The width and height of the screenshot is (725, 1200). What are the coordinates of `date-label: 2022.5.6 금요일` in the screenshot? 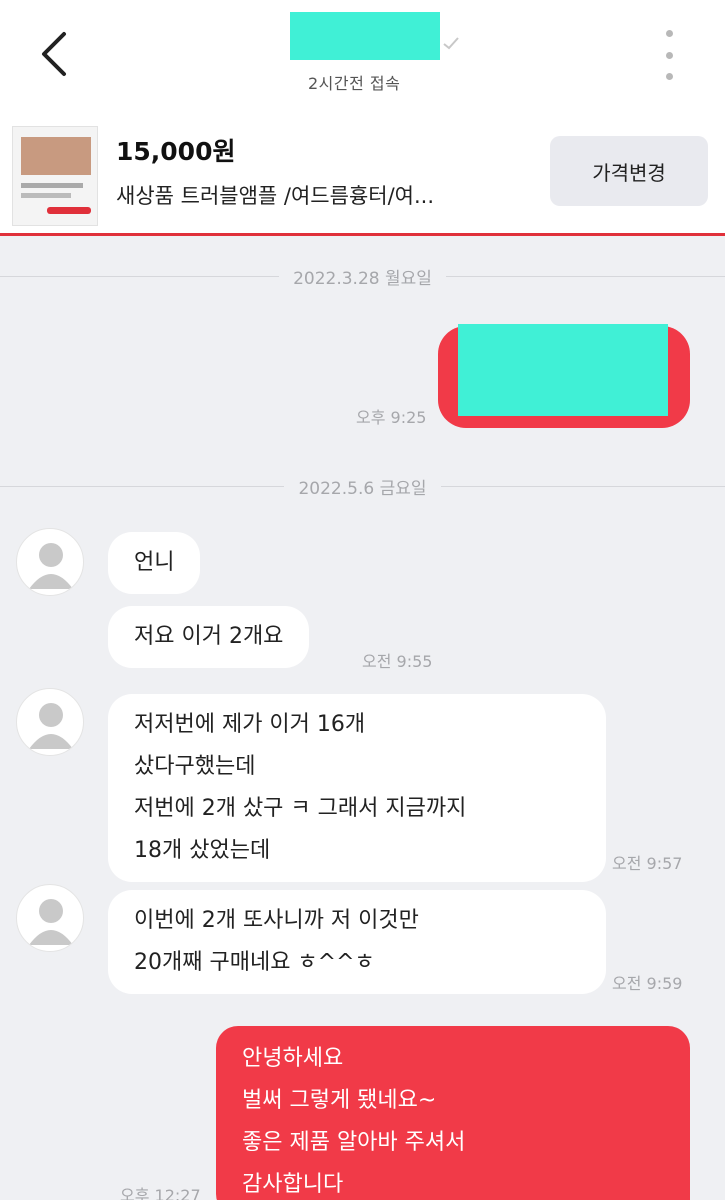 It's located at (362, 486).